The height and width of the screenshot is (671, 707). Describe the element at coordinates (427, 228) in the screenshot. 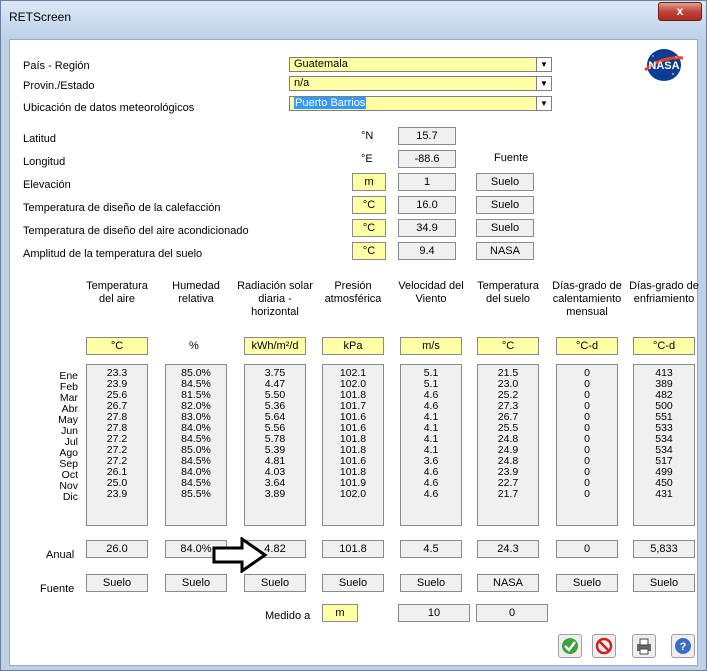

I see `site-value: 34.9` at that location.